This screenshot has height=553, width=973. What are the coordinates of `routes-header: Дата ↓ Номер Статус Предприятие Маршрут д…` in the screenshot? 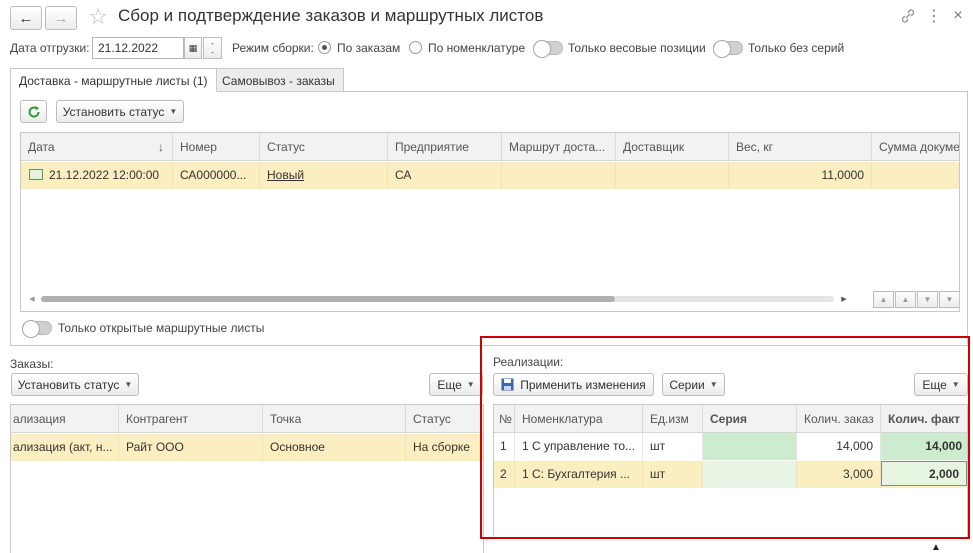 It's located at (490, 147).